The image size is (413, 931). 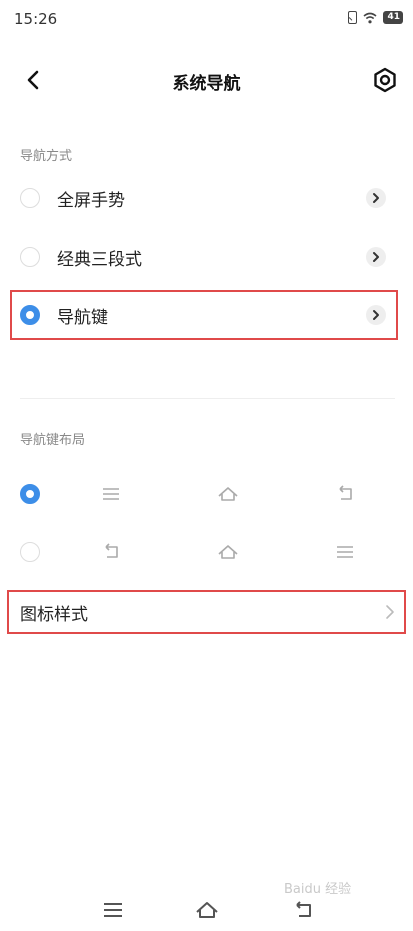 What do you see at coordinates (54, 615) in the screenshot?
I see `icon-style-label: 图标样式` at bounding box center [54, 615].